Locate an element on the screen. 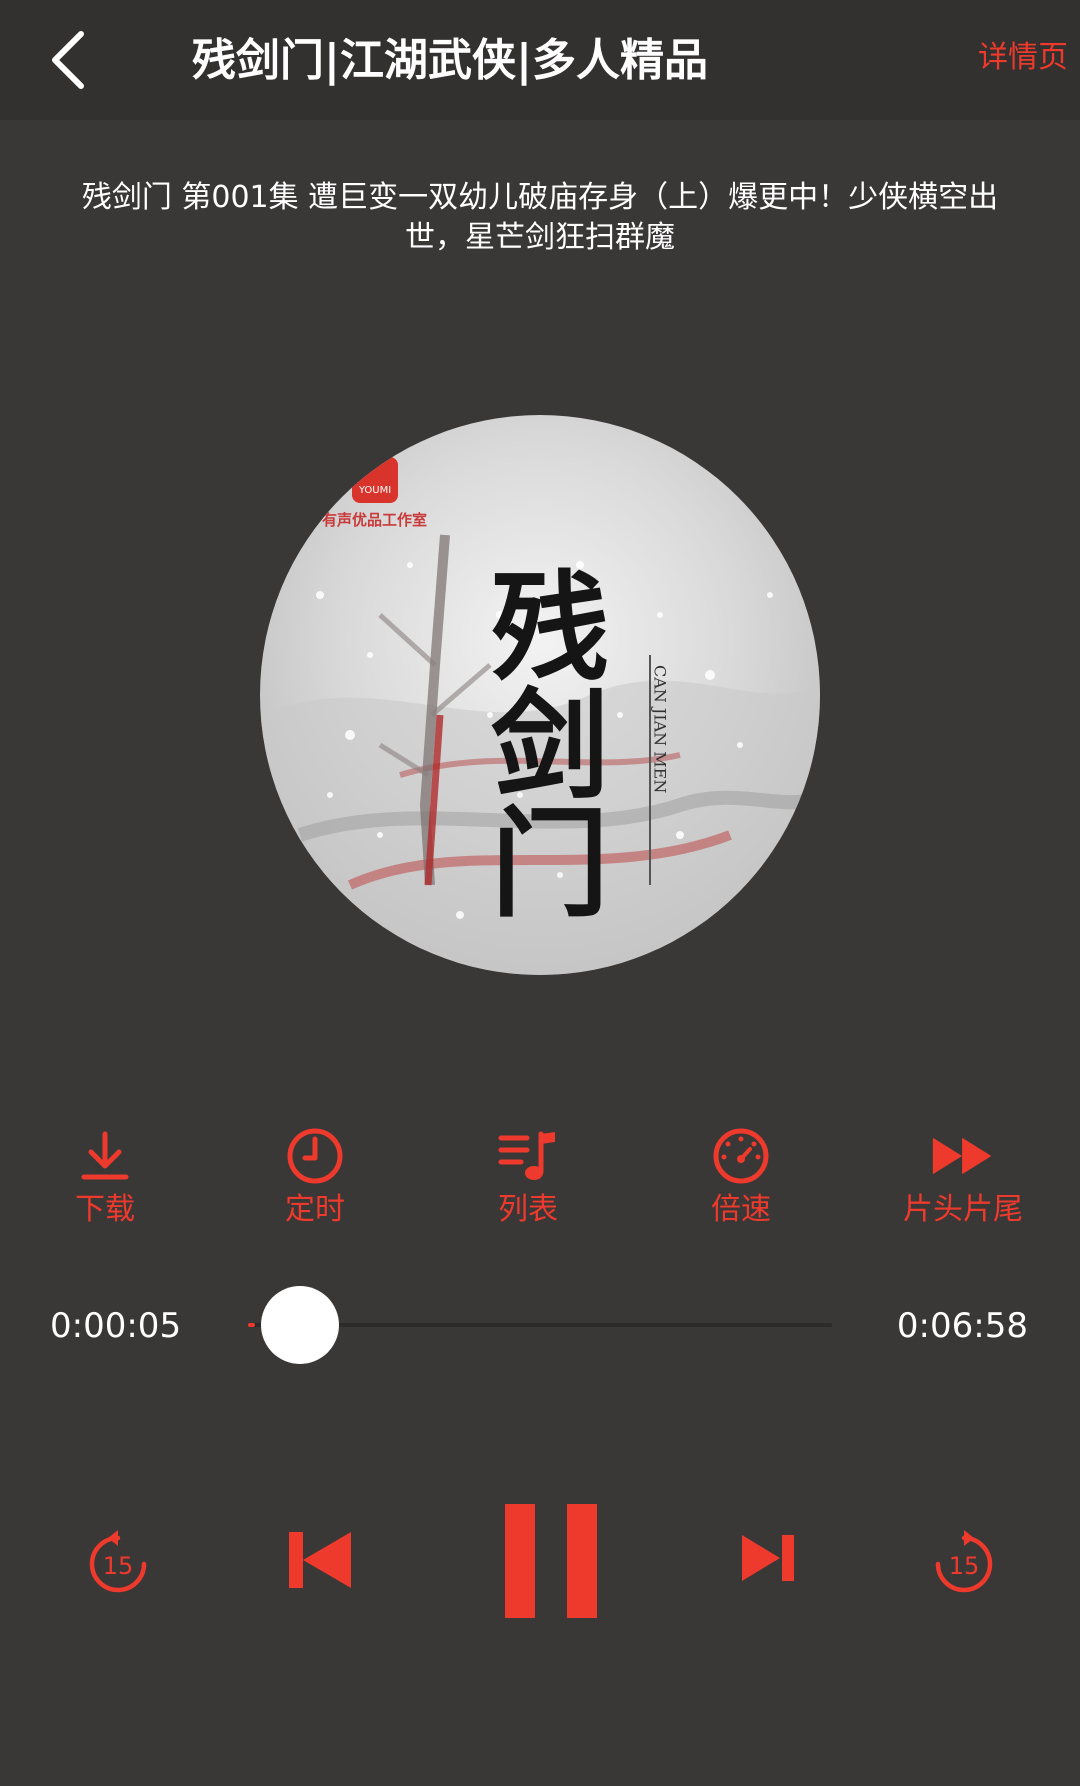 This screenshot has width=1080, height=1786. clock-icon is located at coordinates (315, 1156).